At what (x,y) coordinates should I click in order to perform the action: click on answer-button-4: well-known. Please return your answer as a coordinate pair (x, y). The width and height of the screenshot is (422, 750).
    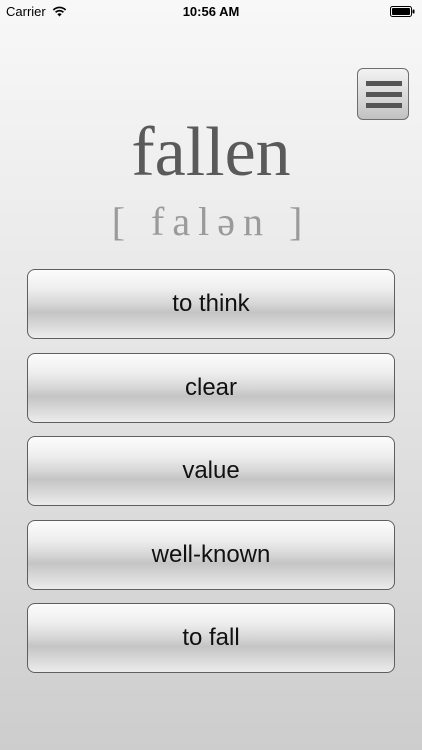
    Looking at the image, I should click on (211, 554).